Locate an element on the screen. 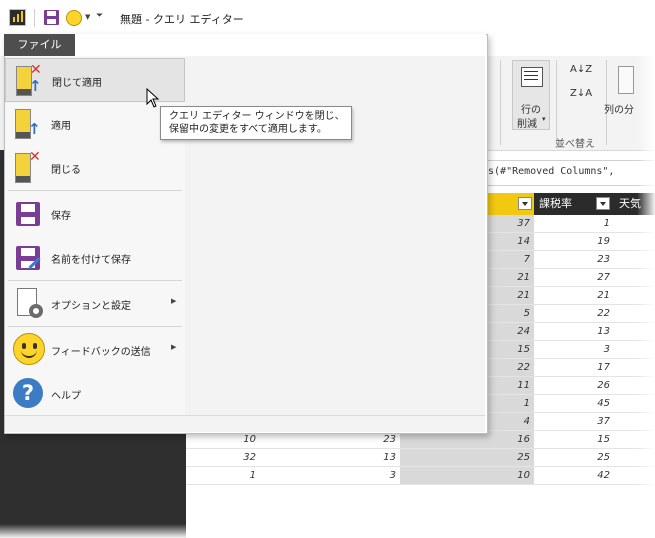  send-feedback-label: フィードバックの送信 is located at coordinates (101, 352).